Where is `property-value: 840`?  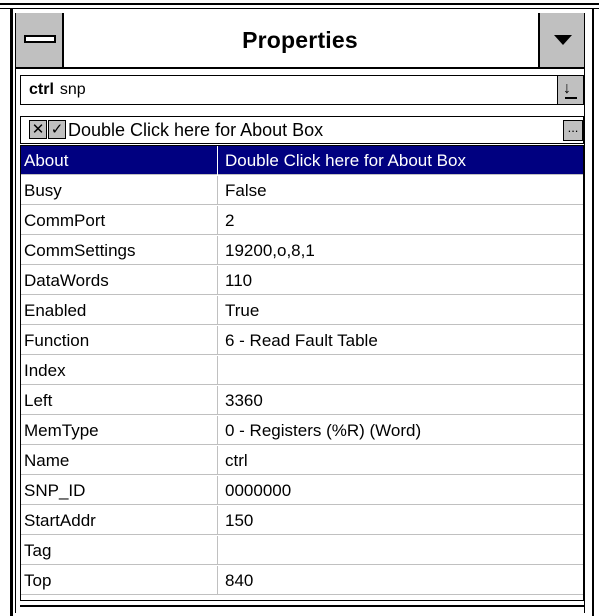 property-value: 840 is located at coordinates (403, 580).